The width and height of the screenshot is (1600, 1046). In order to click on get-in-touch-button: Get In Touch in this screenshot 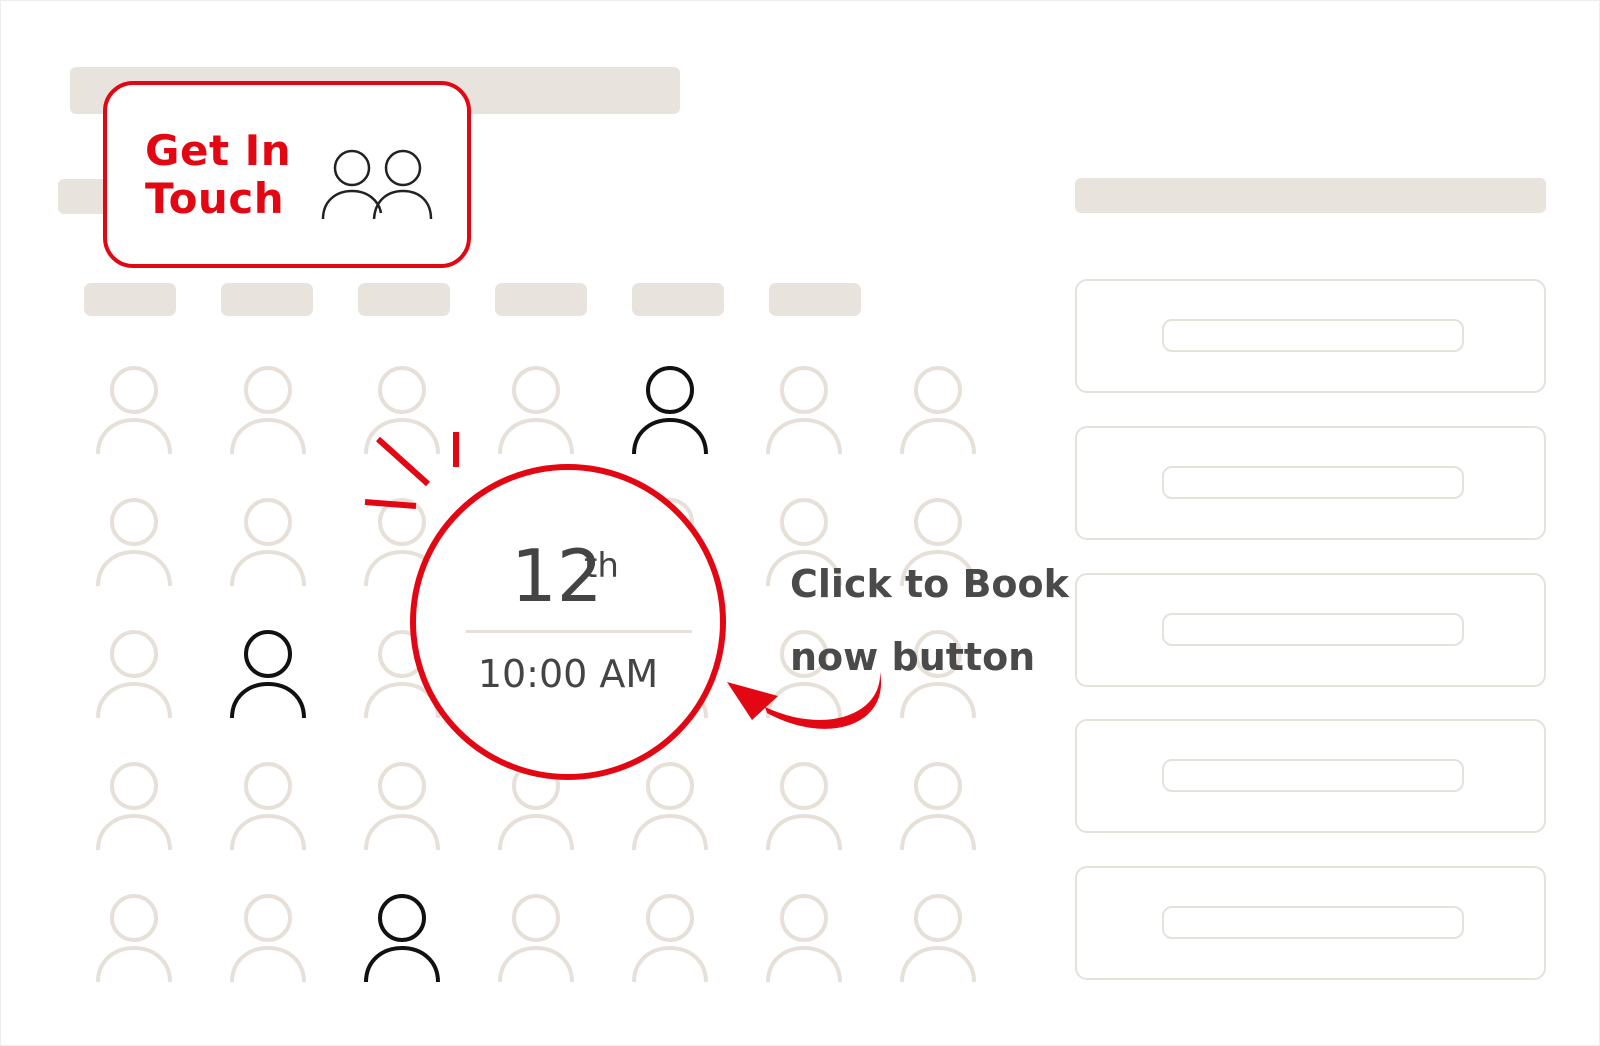, I will do `click(287, 174)`.